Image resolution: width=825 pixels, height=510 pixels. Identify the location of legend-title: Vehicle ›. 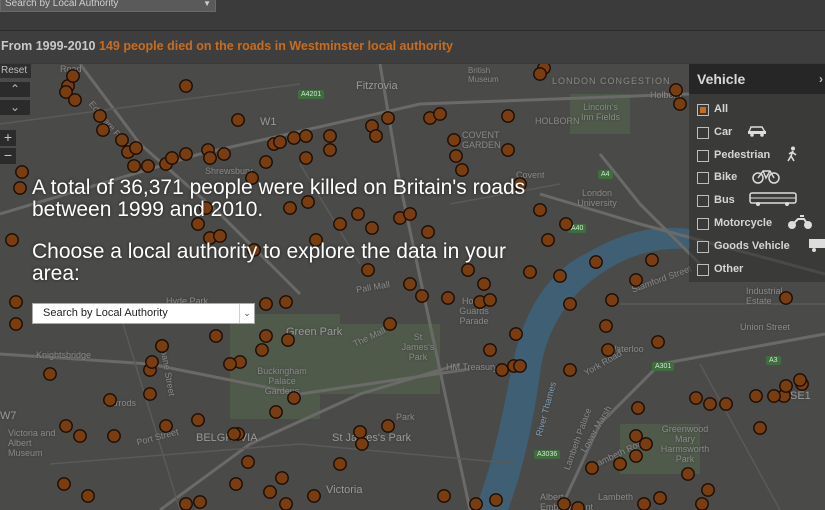
(757, 79).